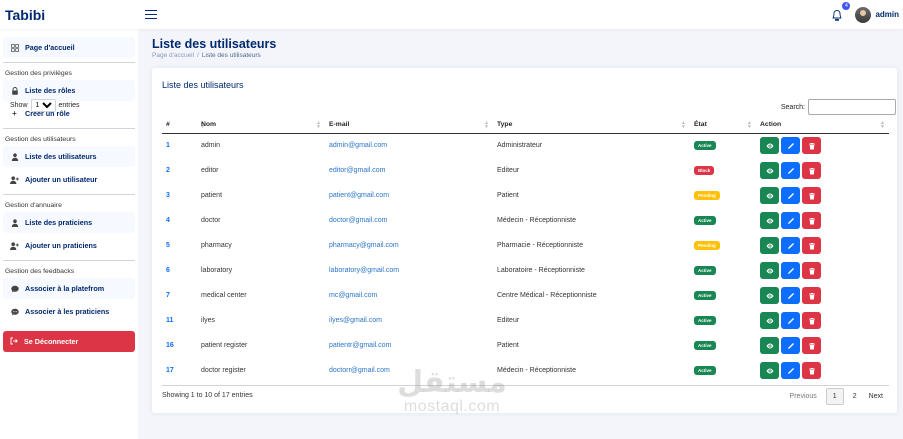 The width and height of the screenshot is (903, 439). I want to click on cell-id: 1, so click(179, 145).